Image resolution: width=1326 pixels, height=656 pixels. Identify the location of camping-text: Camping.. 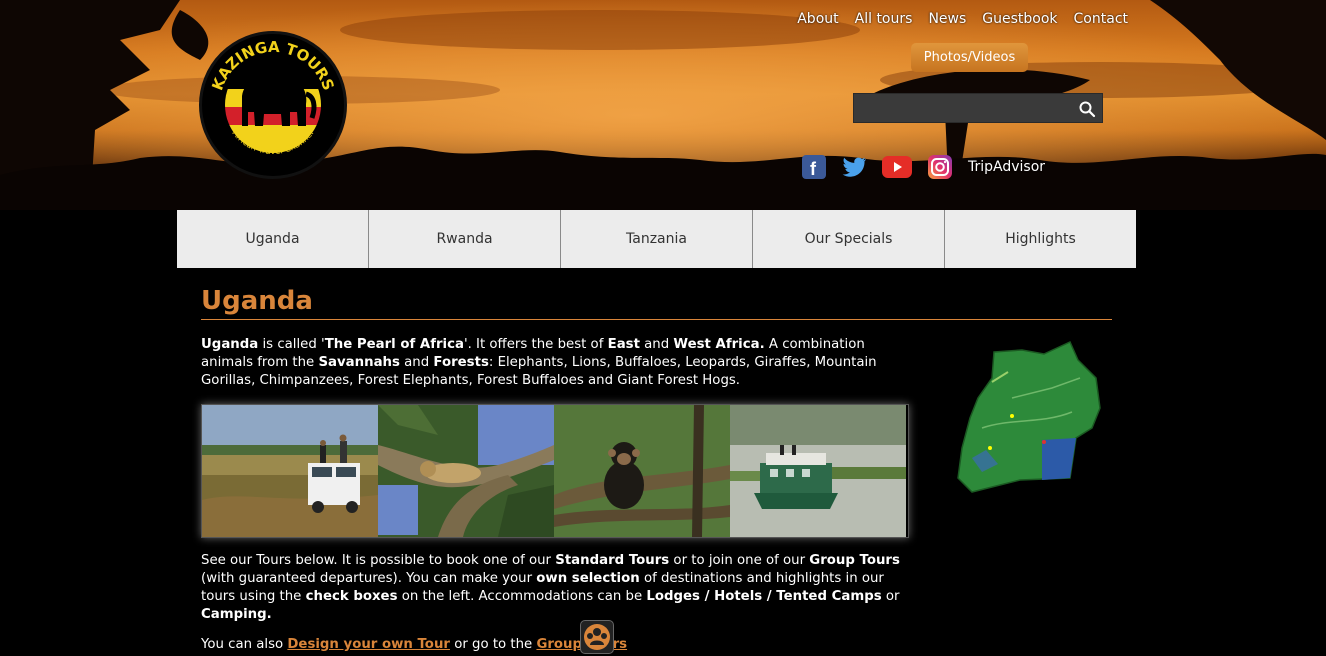
(236, 614).